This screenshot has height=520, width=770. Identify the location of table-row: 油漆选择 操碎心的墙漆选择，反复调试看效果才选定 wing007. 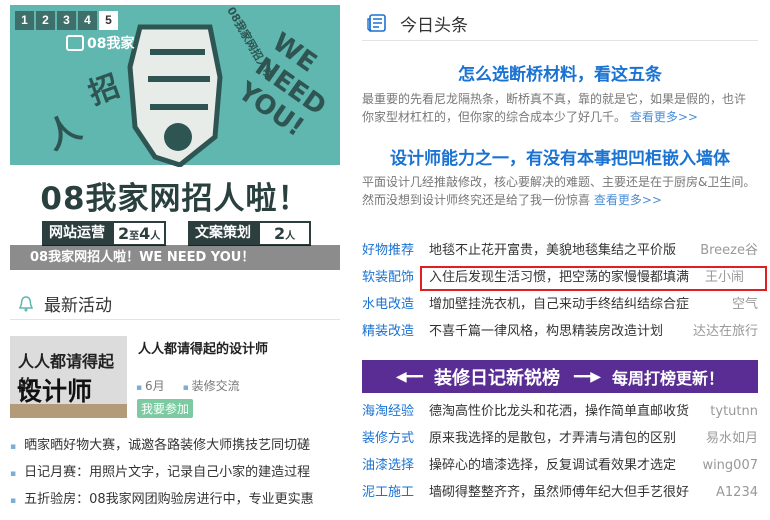
(560, 465).